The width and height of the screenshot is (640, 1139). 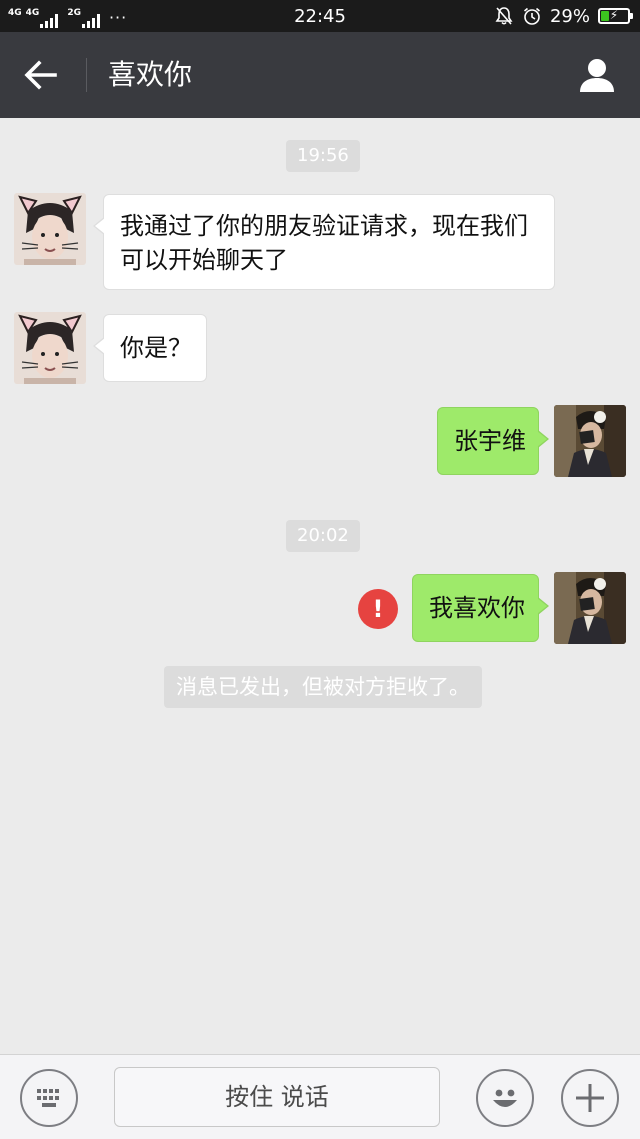 I want to click on input-bar: 按住 说话, so click(x=320, y=1096).